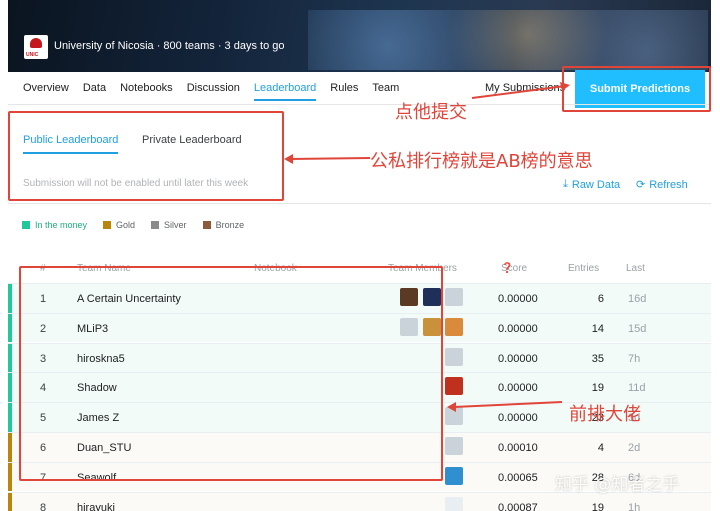 The height and width of the screenshot is (511, 720). Describe the element at coordinates (146, 91) in the screenshot. I see `tab-notebooks: Notebooks` at that location.